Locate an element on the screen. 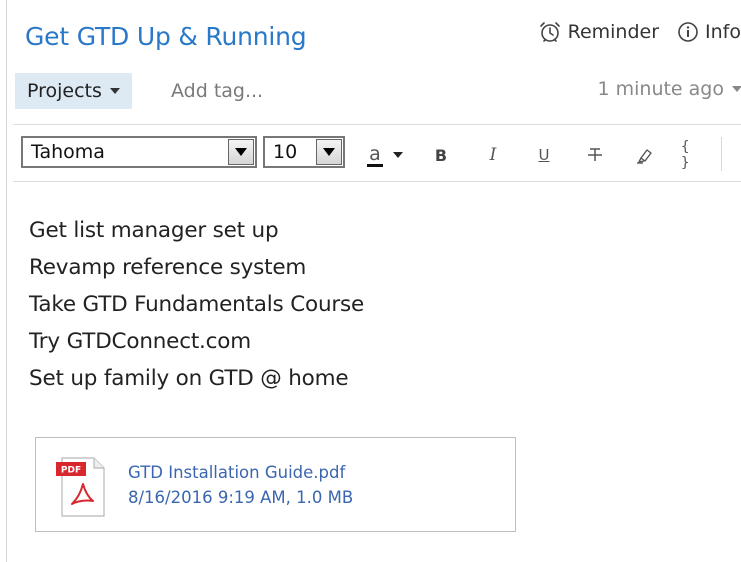 Image resolution: width=741 pixels, height=562 pixels. strikethrough-button is located at coordinates (595, 155).